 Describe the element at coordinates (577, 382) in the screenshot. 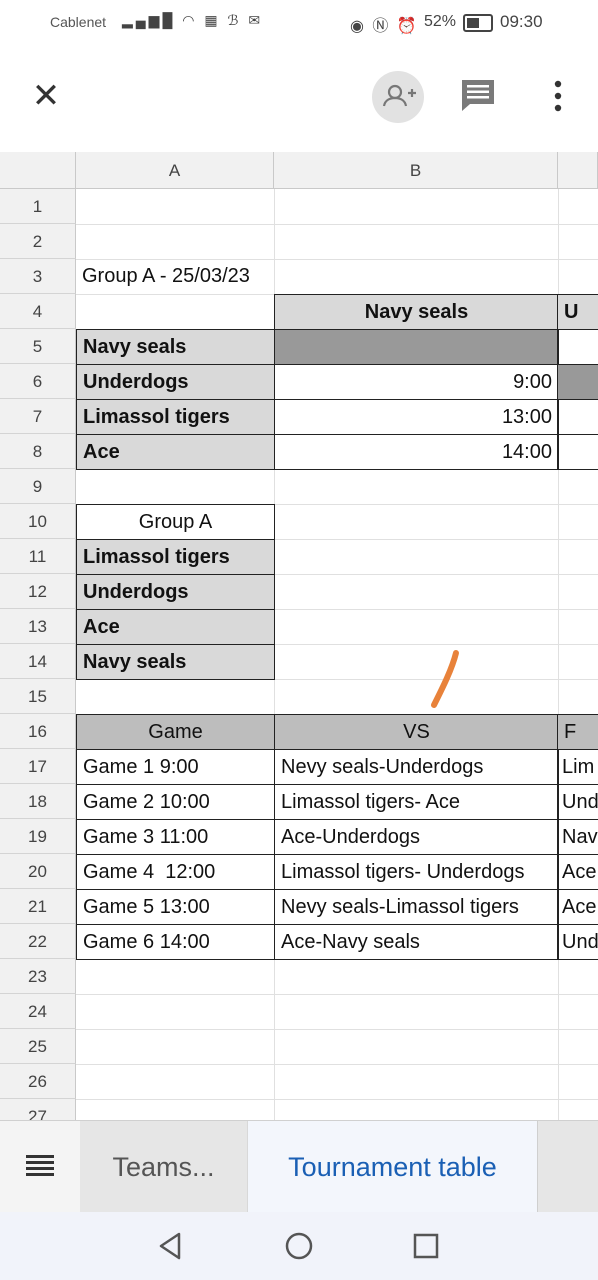

I see `cell-c6` at that location.